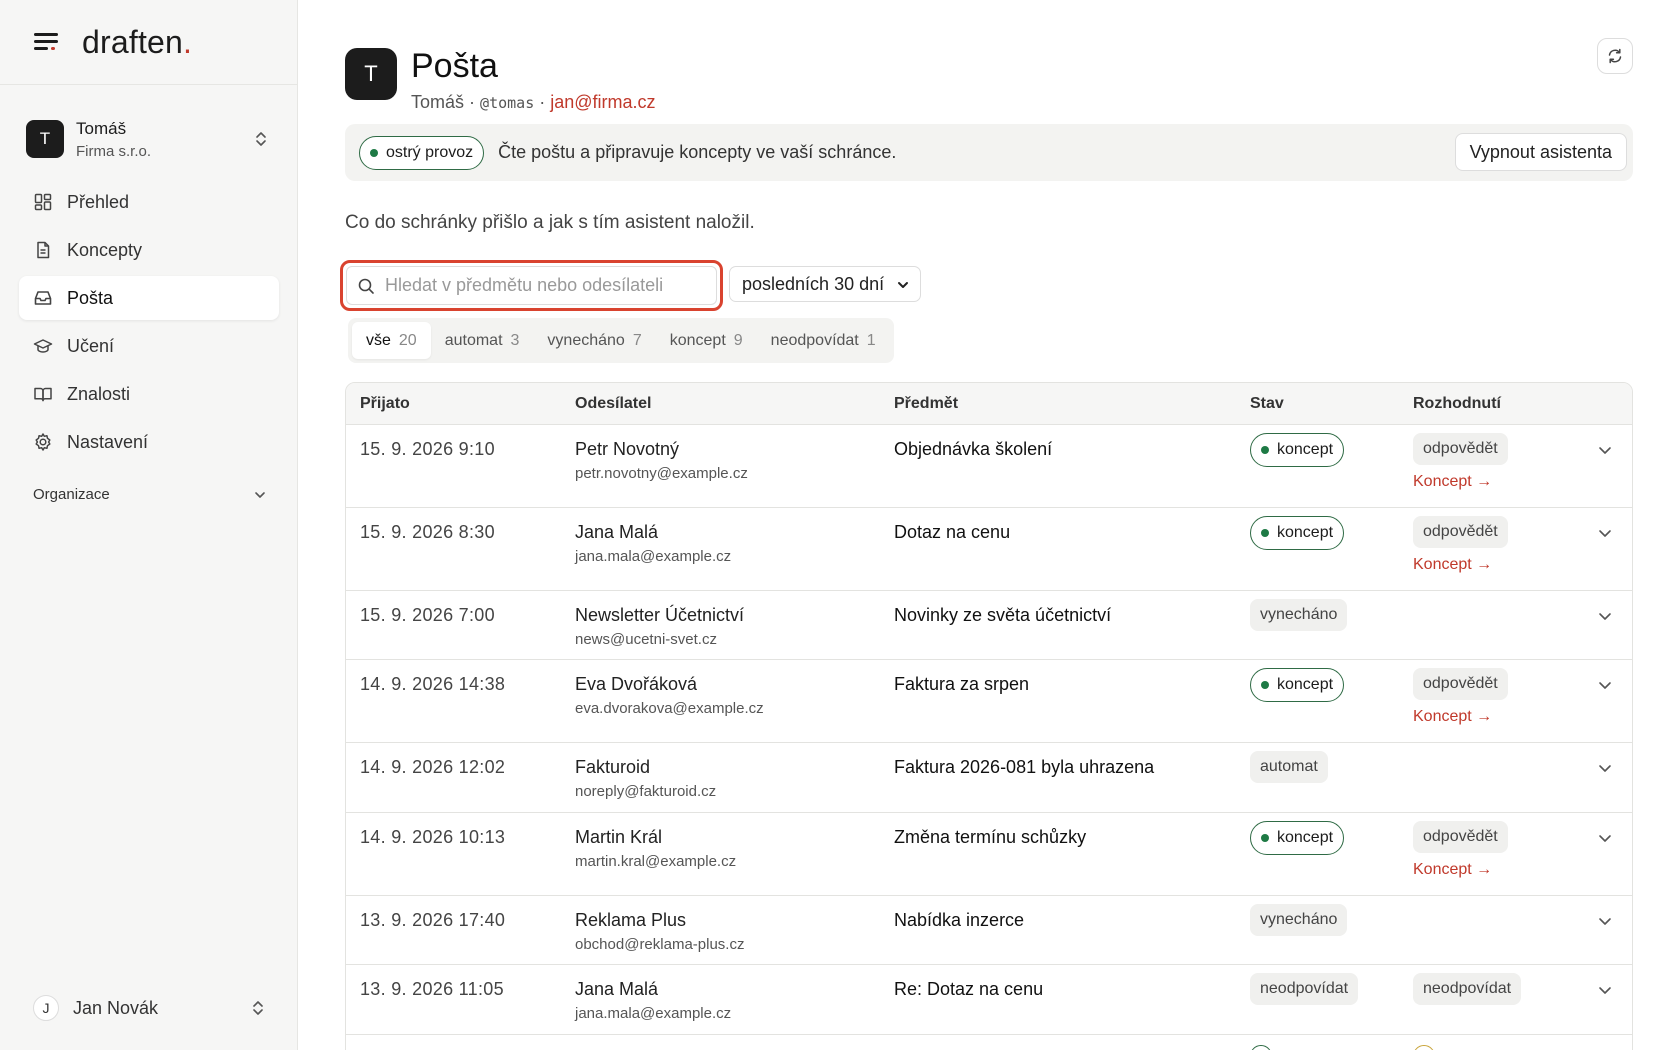  What do you see at coordinates (149, 250) in the screenshot?
I see `sidebar-item-koncepty: Koncepty` at bounding box center [149, 250].